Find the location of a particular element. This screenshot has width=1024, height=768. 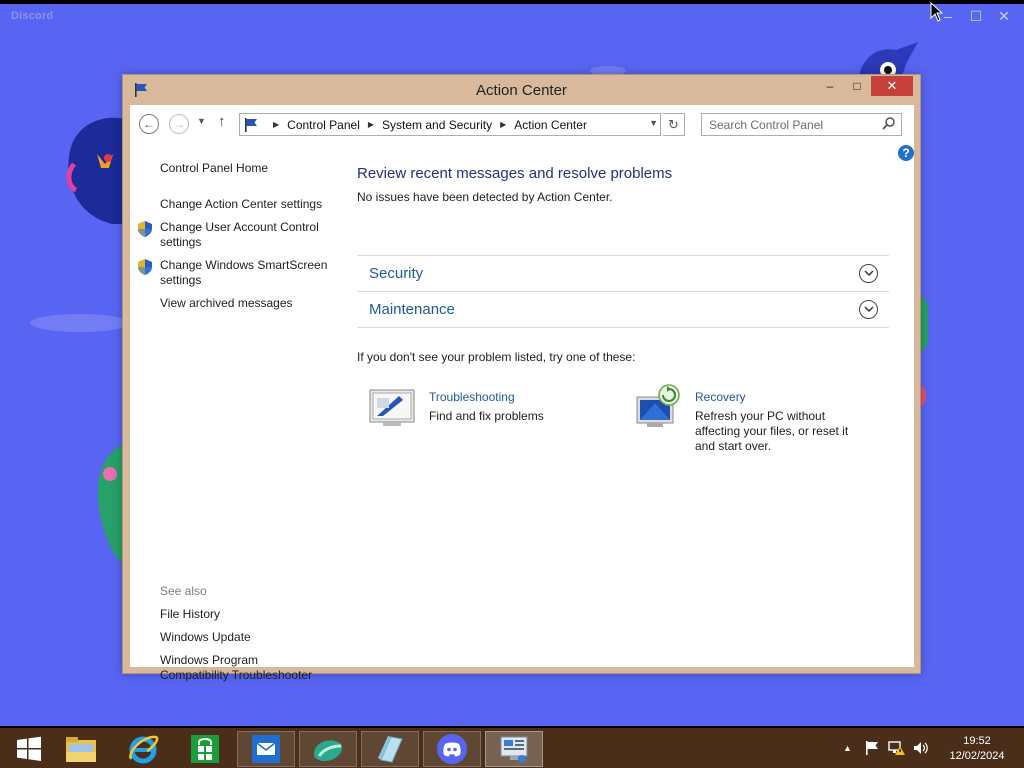

arrow-up-icon: ↑ is located at coordinates (222, 121).